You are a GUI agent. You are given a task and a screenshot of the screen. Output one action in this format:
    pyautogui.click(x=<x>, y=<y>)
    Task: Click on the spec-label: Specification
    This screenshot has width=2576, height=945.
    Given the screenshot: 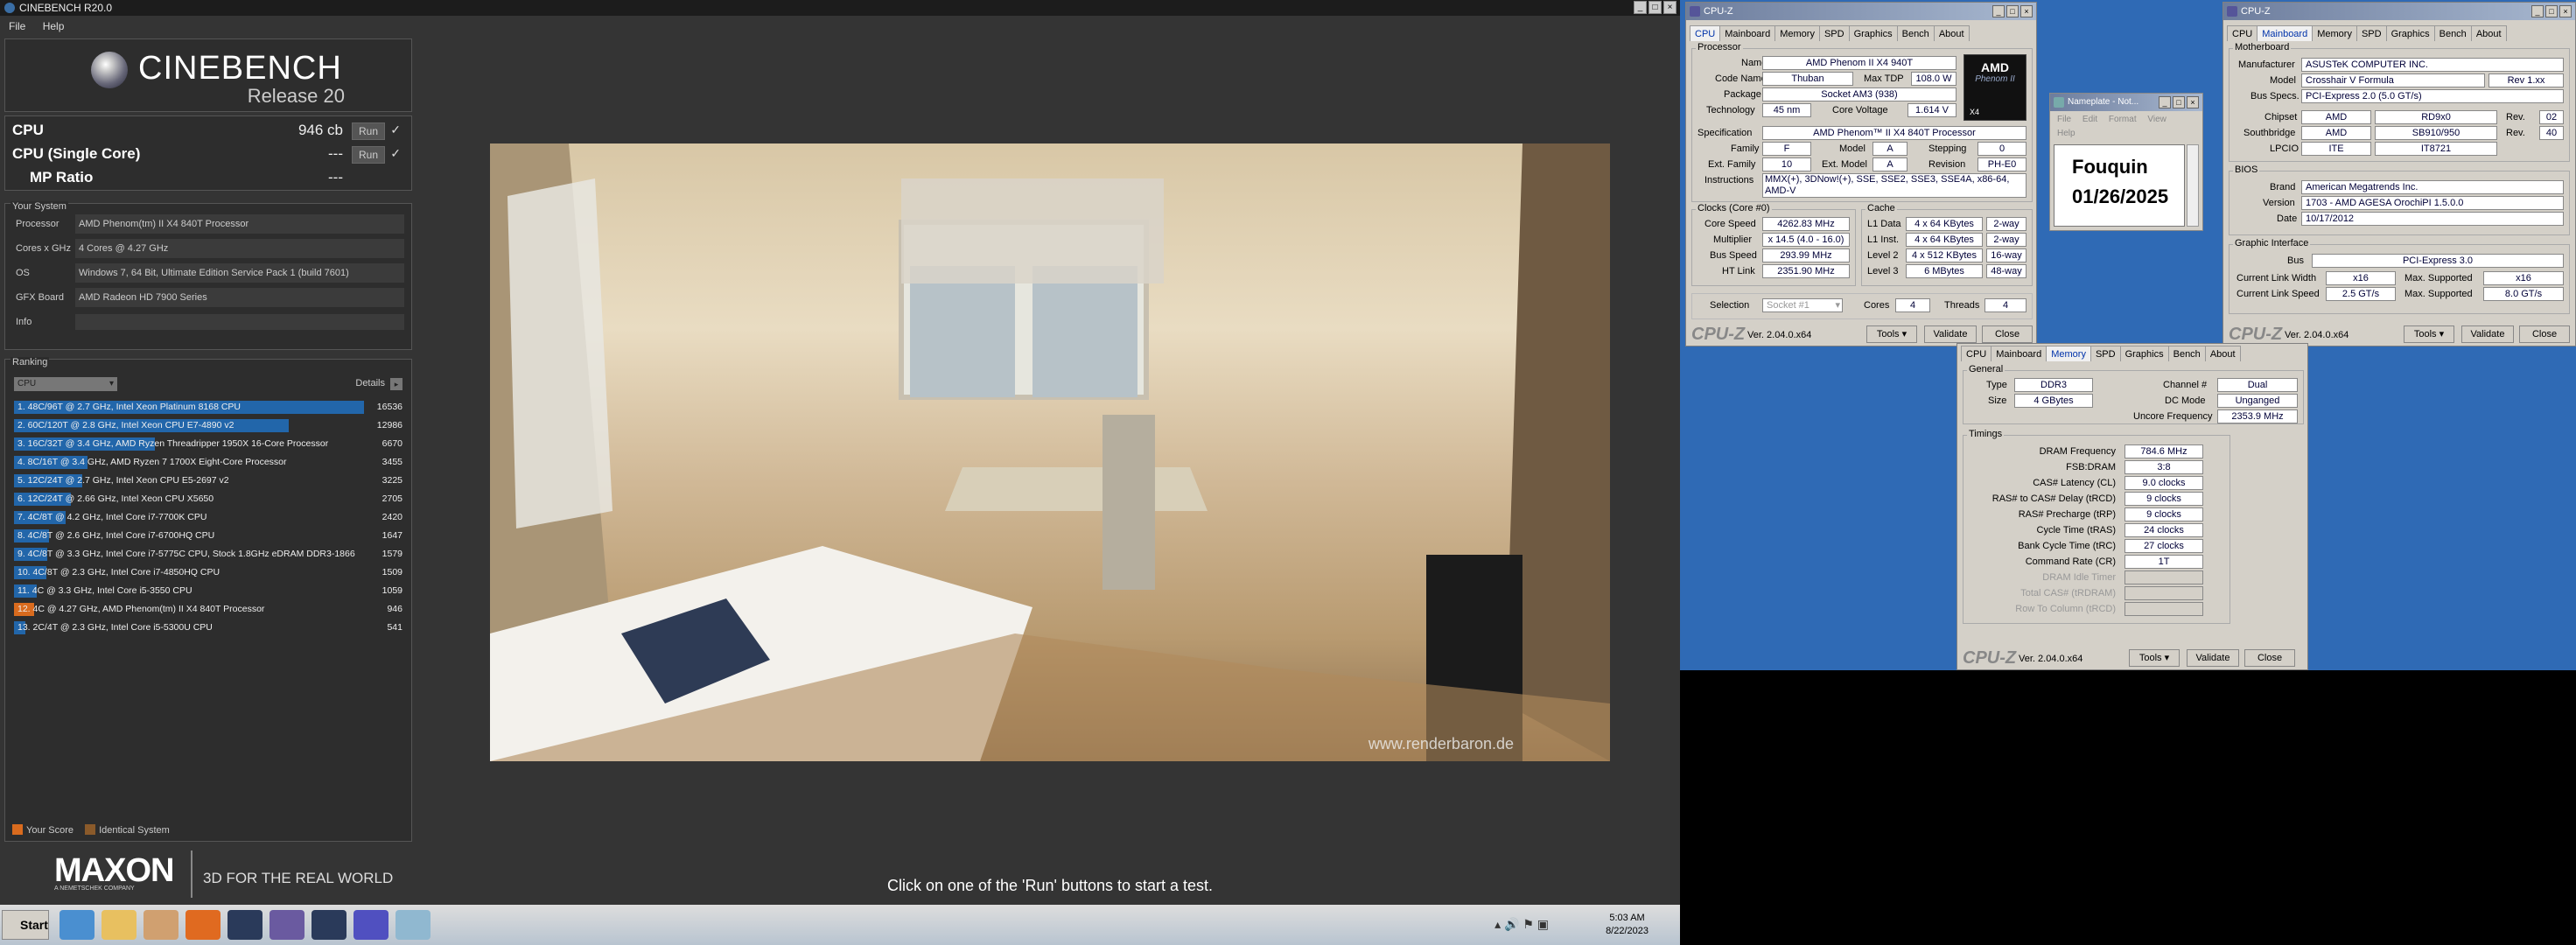 What is the action you would take?
    pyautogui.click(x=1725, y=133)
    